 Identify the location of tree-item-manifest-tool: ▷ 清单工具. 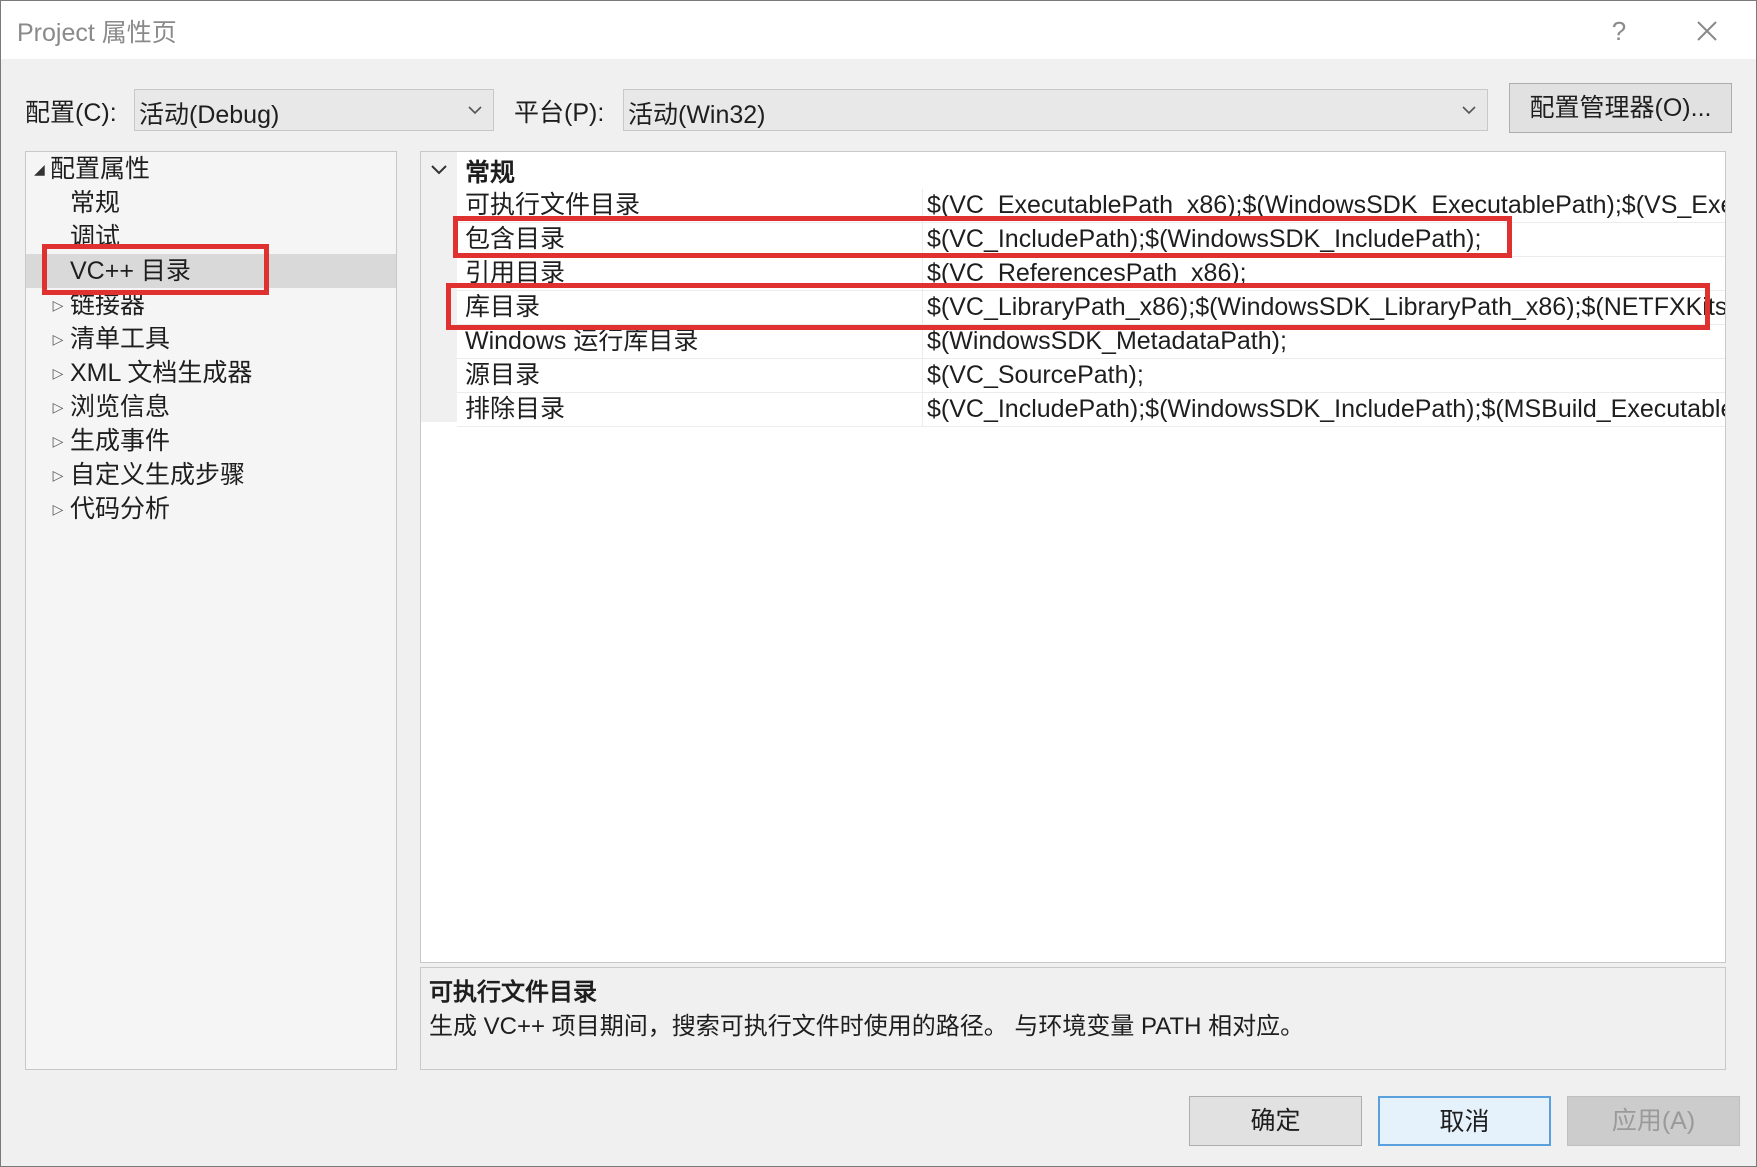
(112, 339).